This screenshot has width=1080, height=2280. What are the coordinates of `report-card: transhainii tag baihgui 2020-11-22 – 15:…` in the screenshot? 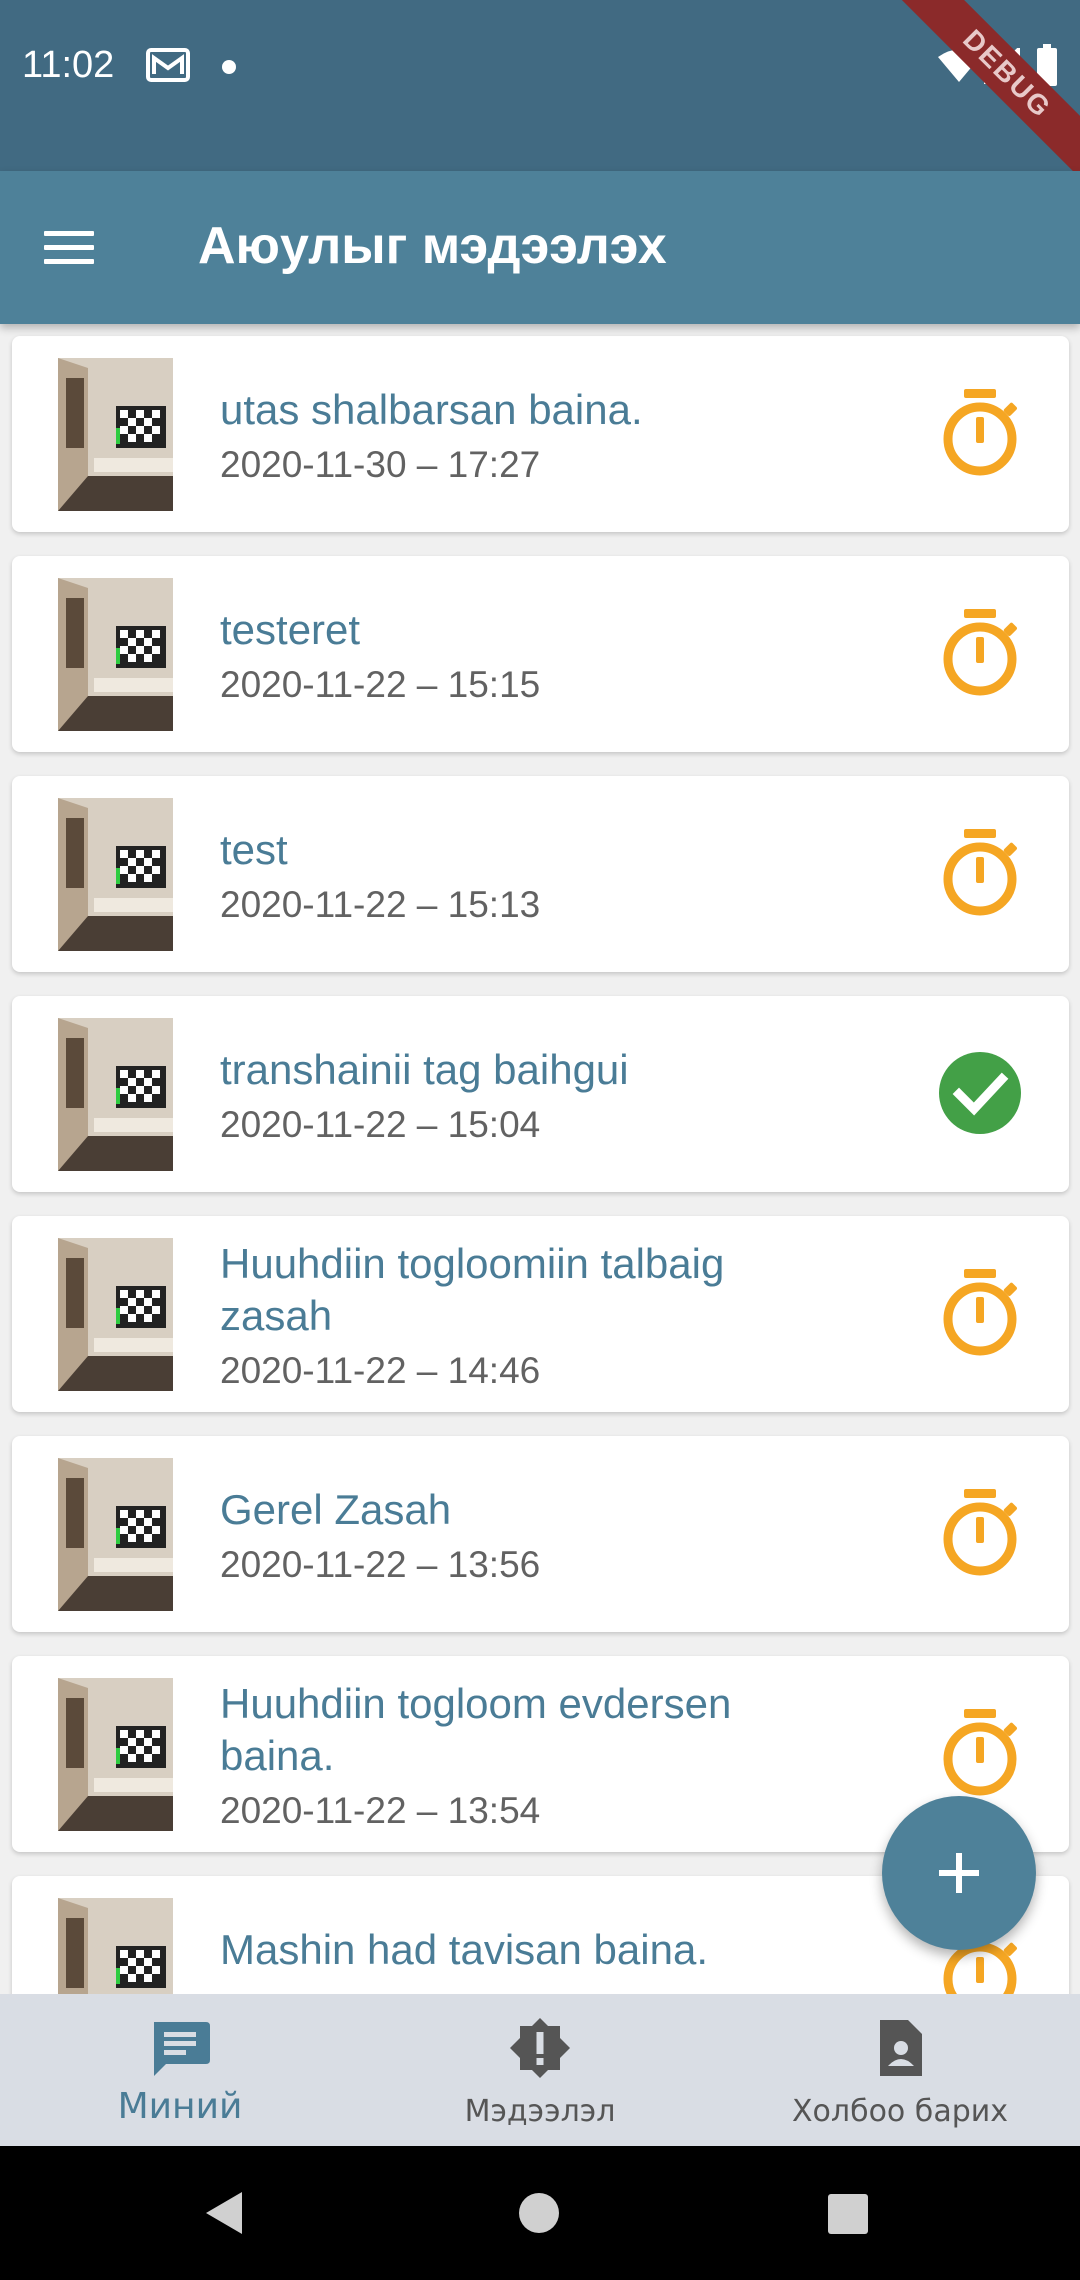 It's located at (540, 1094).